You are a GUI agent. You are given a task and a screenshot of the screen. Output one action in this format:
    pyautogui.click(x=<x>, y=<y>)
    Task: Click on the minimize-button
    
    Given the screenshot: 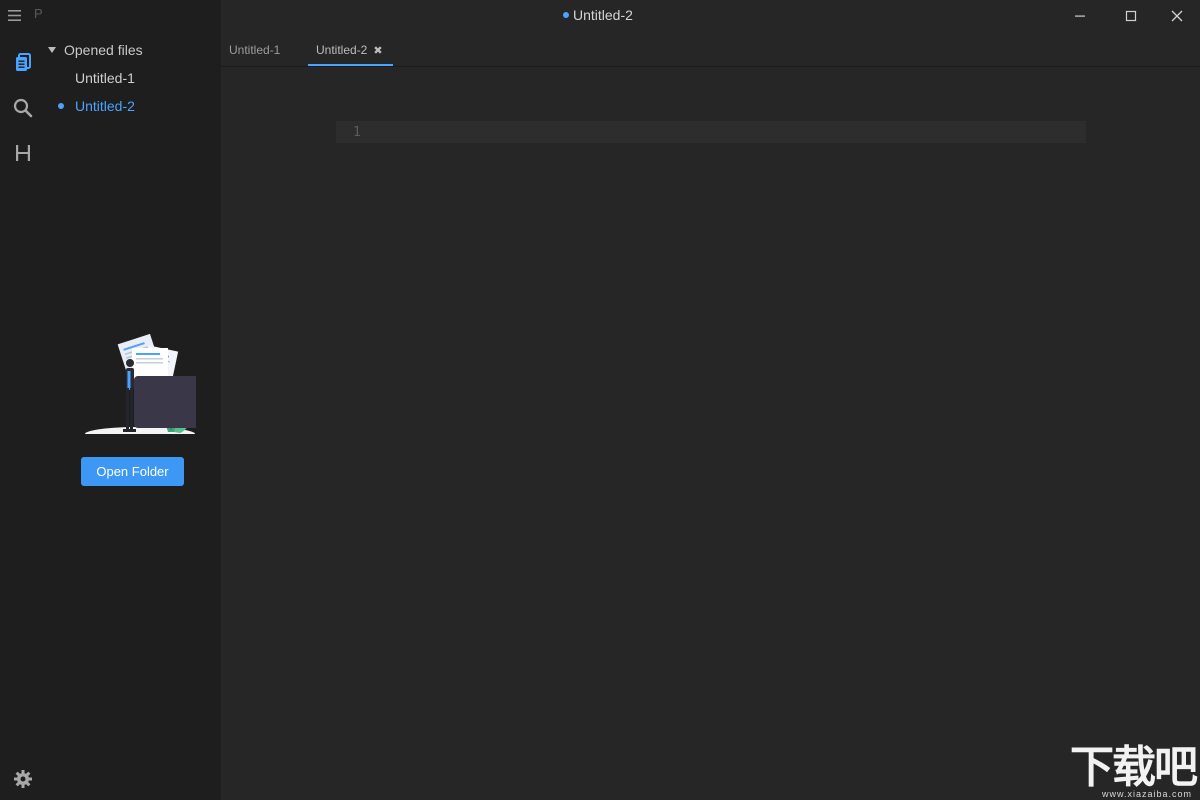 What is the action you would take?
    pyautogui.click(x=1080, y=16)
    